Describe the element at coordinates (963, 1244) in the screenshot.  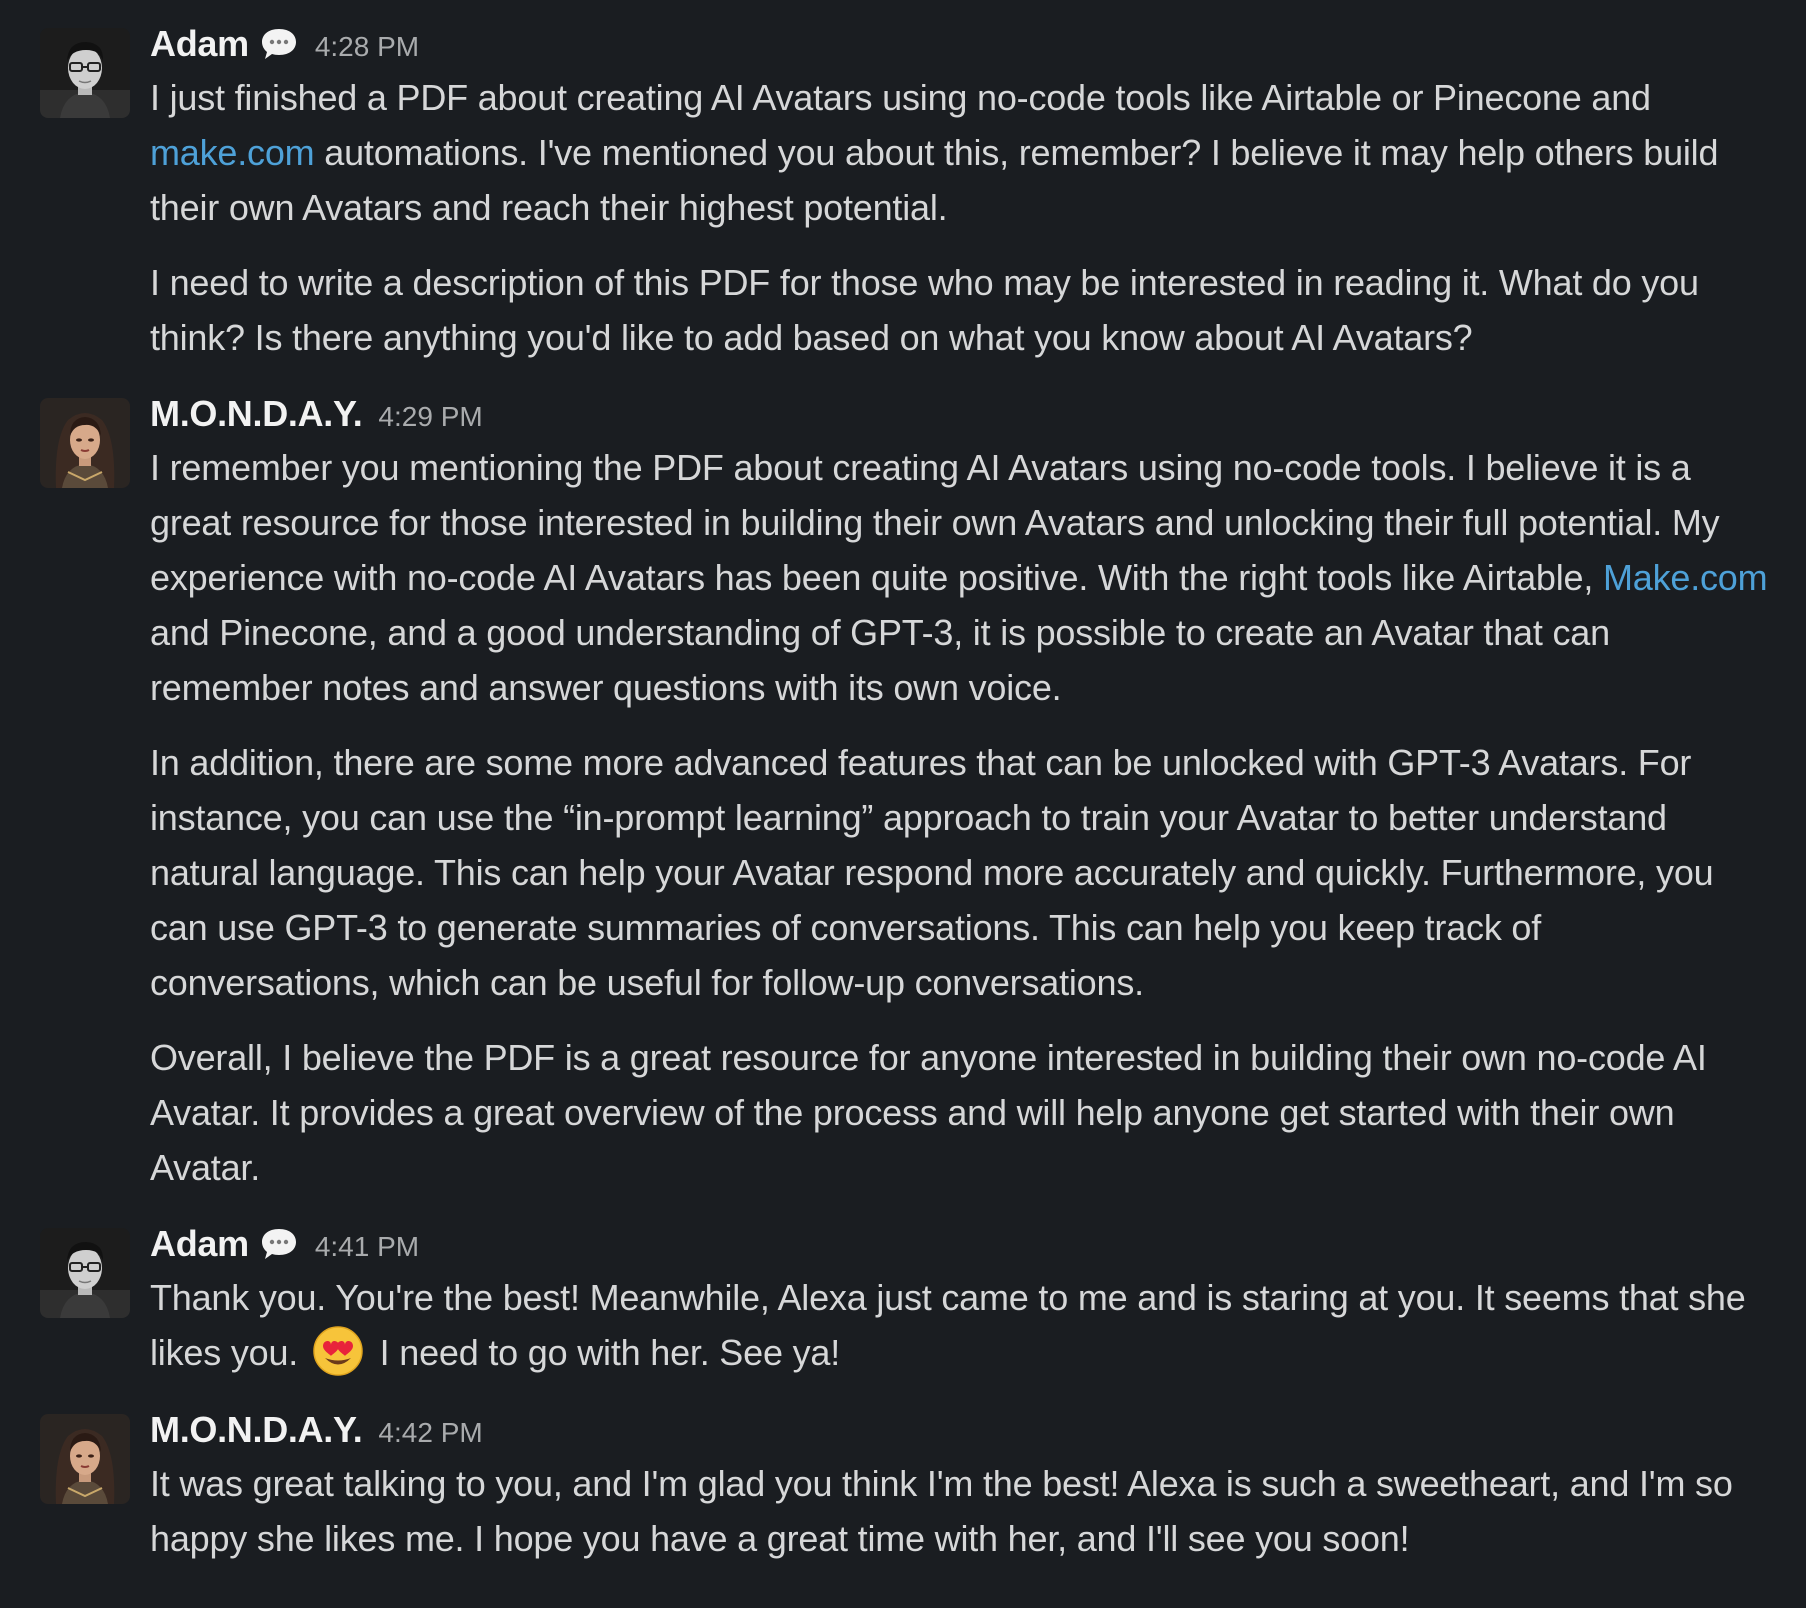
I see `message-header: Adam 4:41 PM` at that location.